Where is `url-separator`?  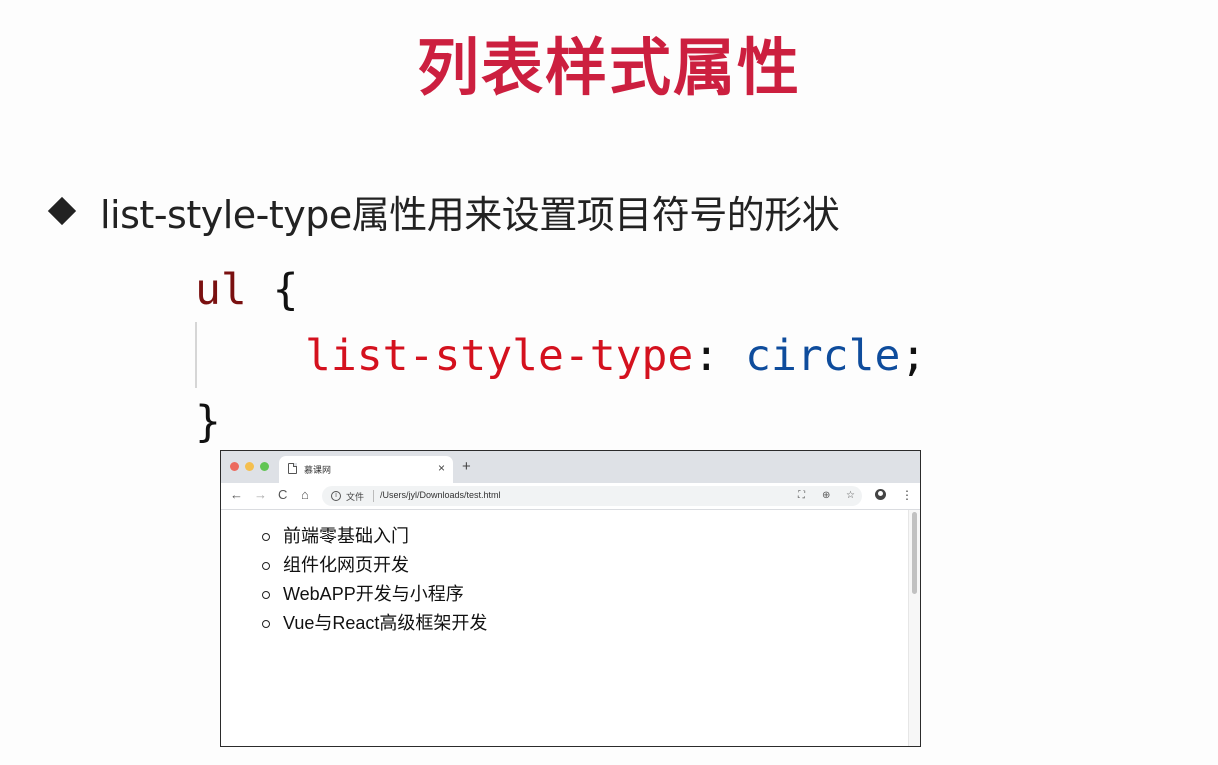
url-separator is located at coordinates (373, 496).